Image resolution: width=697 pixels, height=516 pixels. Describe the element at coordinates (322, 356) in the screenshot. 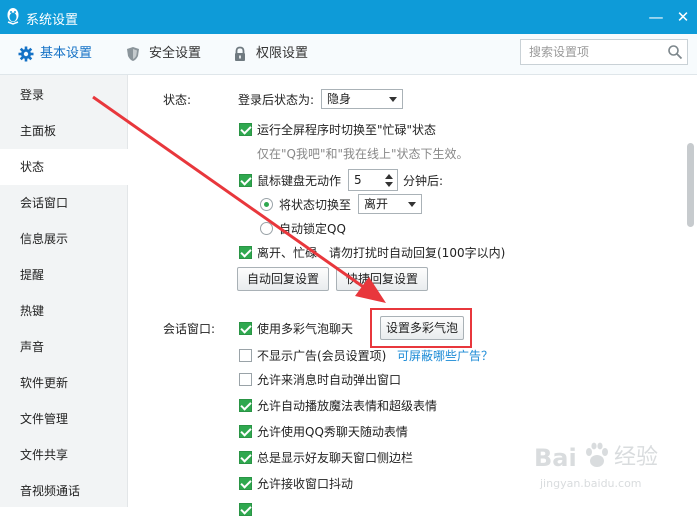

I see `no-ads-label: 不显示广告(会员设置项)` at that location.